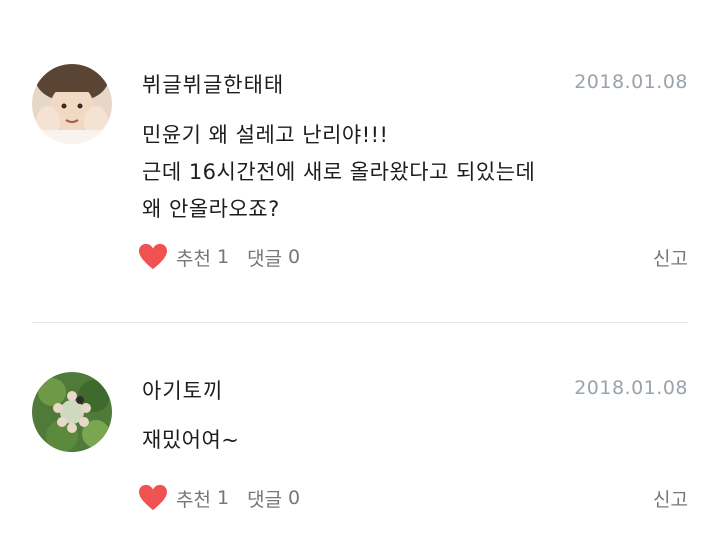 The image size is (720, 540). I want to click on username: 아기토끼, so click(182, 390).